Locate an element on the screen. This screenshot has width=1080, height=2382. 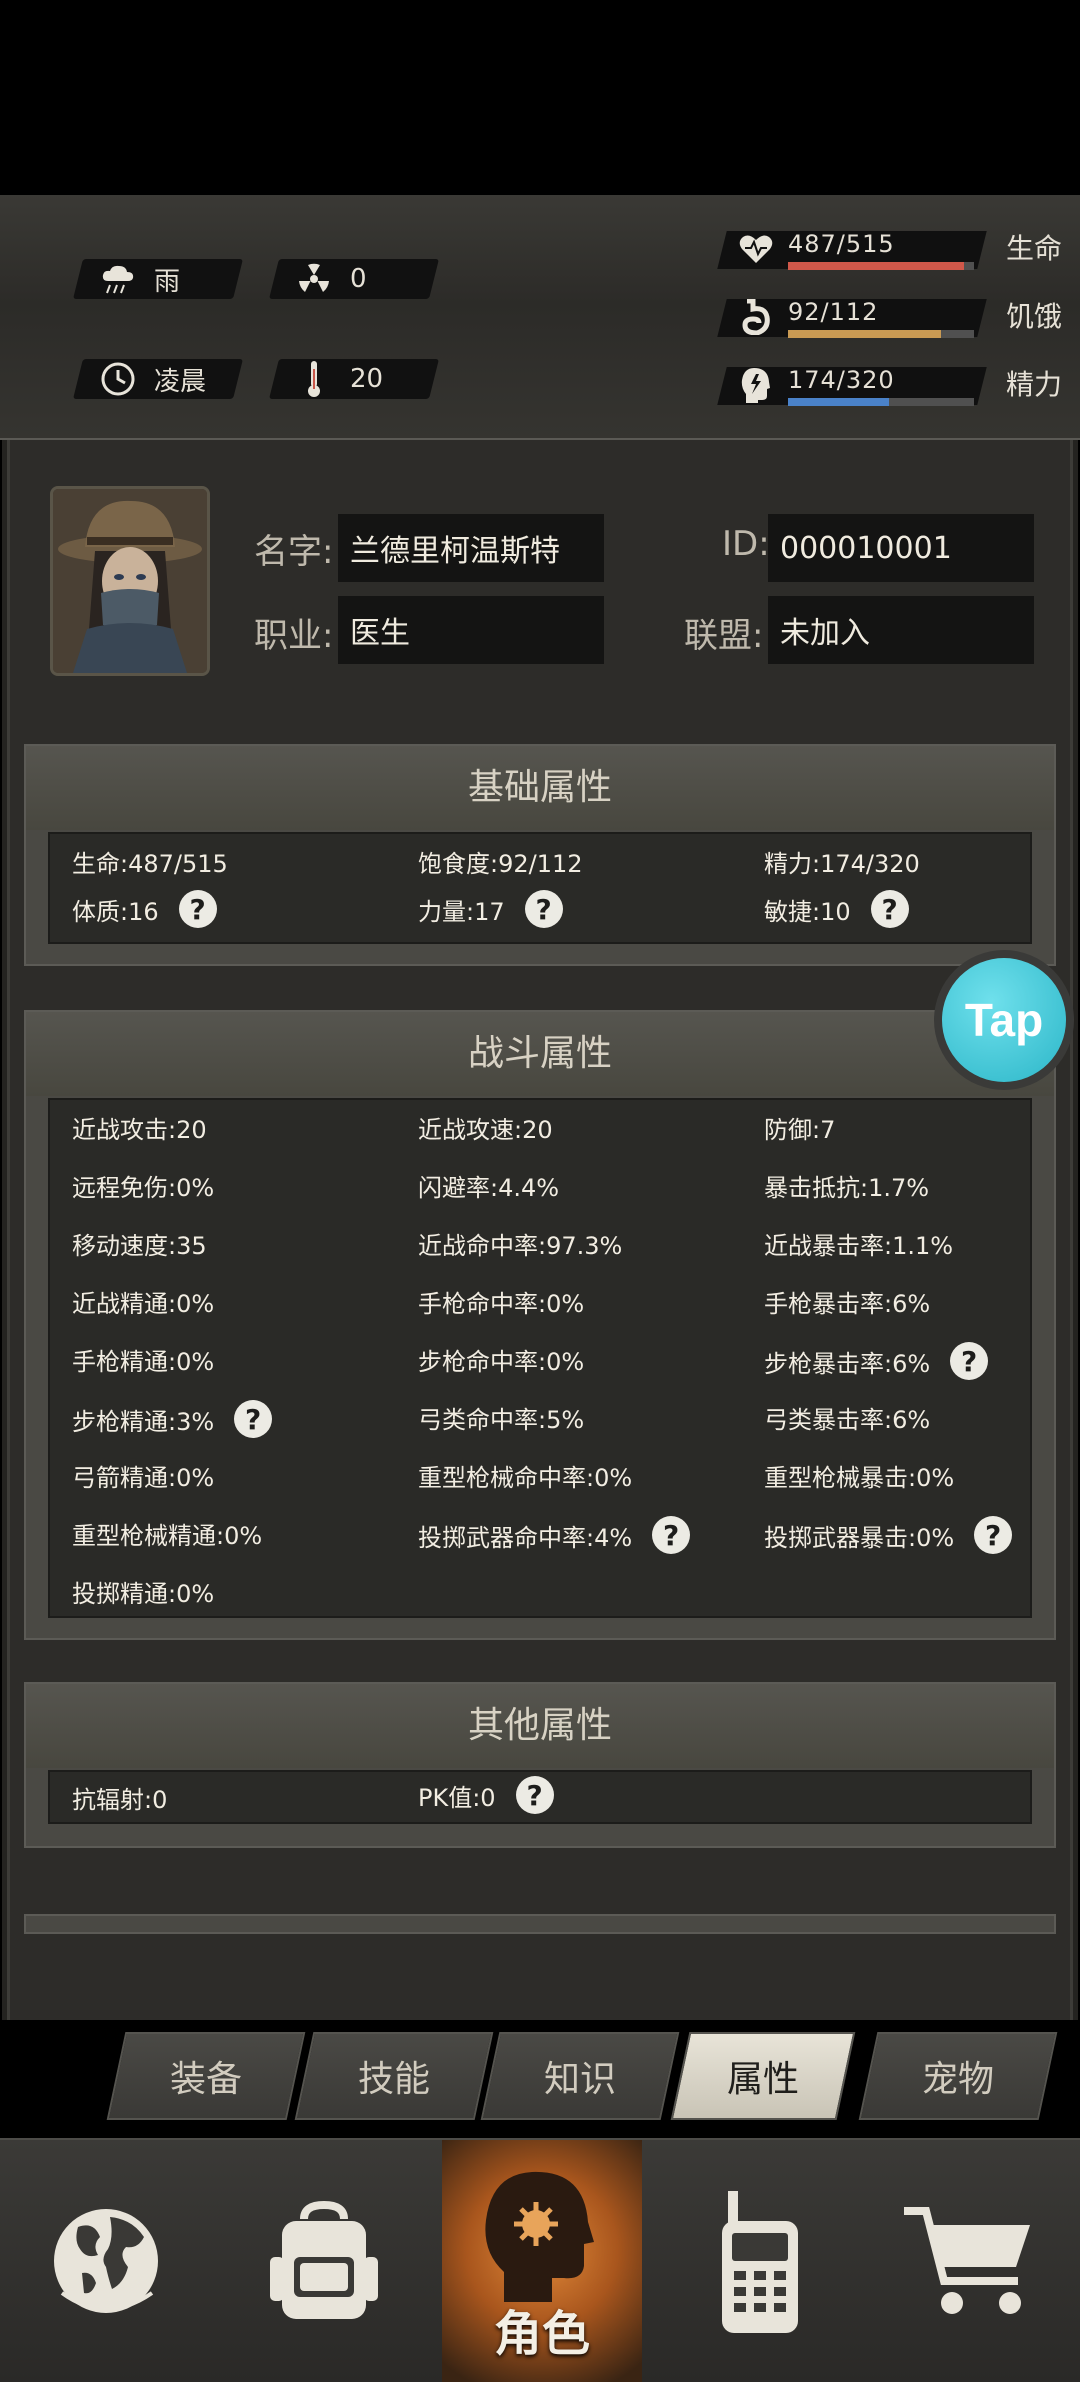
avatar is located at coordinates (130, 581).